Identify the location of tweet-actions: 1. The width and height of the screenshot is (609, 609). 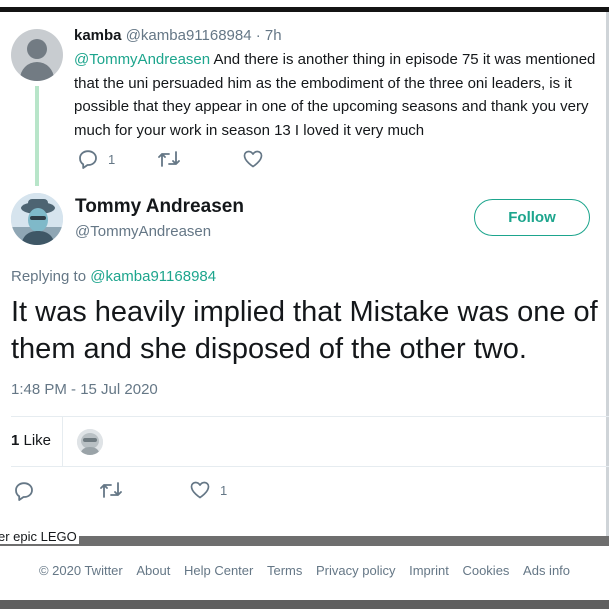
(164, 492).